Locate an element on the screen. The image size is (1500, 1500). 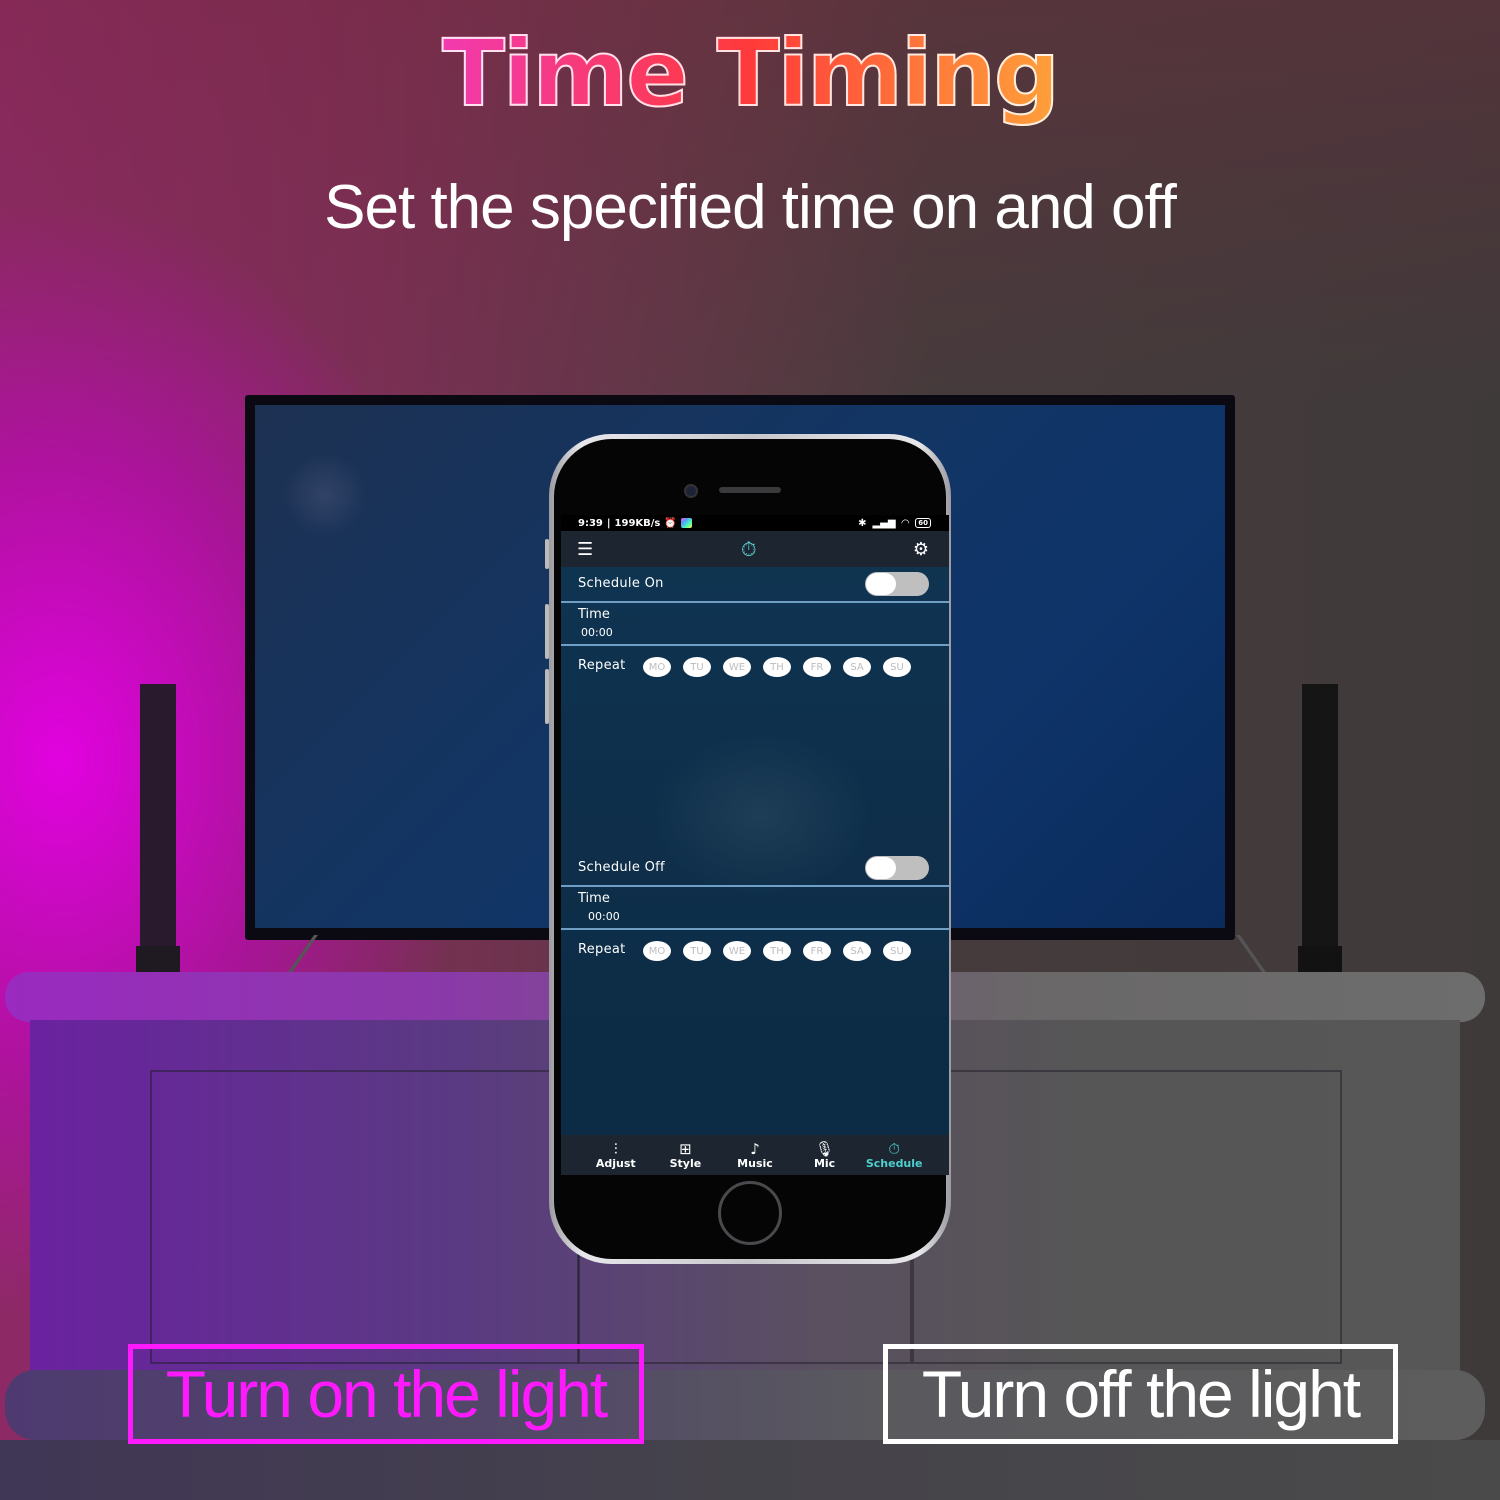
schedule-on-repeat-row: Repeat MO TU WE TH FR SA SU is located at coordinates (755, 666).